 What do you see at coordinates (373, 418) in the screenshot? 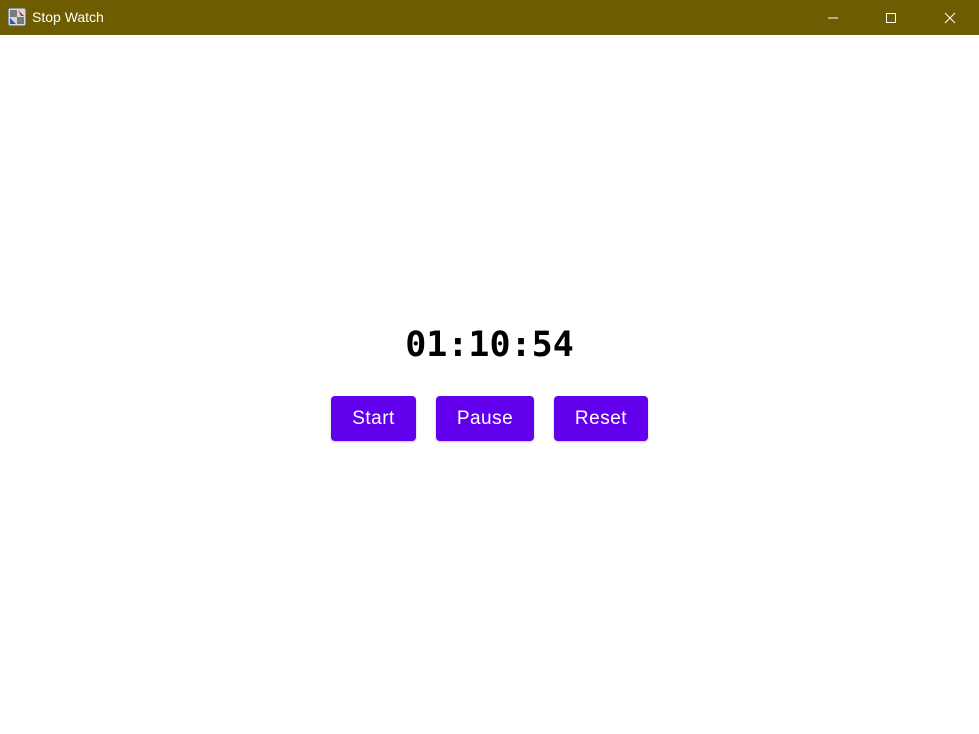
I see `start-button: Start` at bounding box center [373, 418].